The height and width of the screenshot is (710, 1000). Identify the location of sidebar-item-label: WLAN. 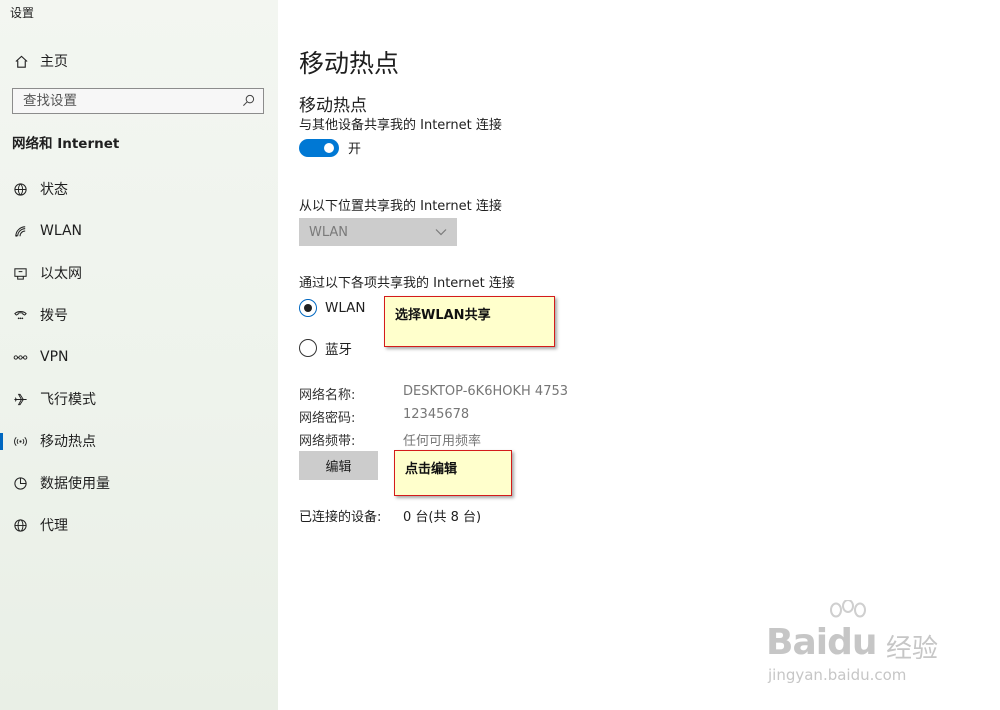
(61, 231).